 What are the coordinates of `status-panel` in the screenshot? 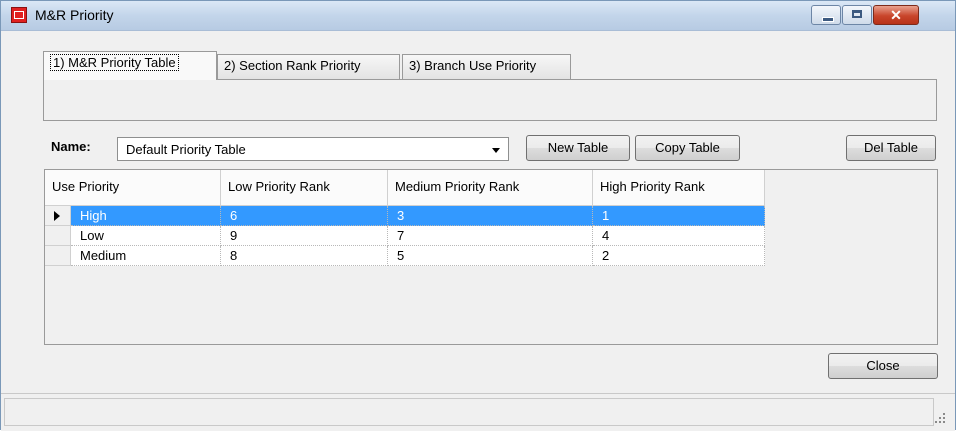 It's located at (469, 412).